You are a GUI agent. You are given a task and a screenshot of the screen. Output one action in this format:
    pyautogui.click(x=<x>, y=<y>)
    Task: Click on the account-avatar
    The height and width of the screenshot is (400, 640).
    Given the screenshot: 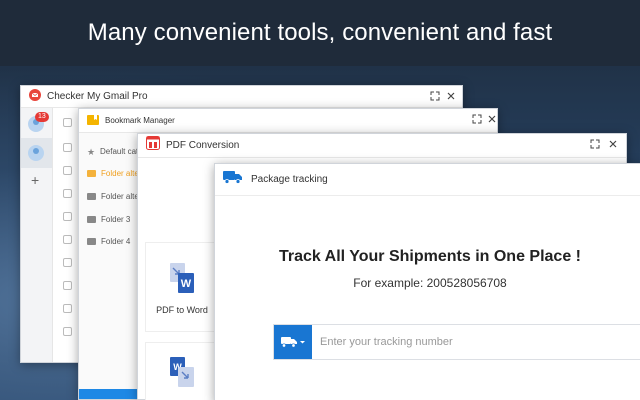 What is the action you would take?
    pyautogui.click(x=36, y=153)
    